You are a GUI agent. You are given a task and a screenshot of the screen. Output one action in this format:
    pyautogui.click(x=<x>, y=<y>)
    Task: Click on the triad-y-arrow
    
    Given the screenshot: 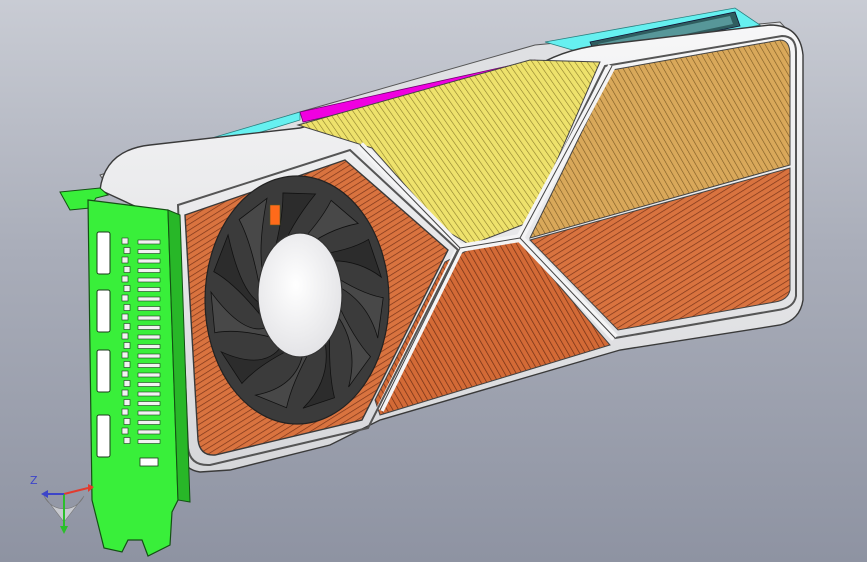 What is the action you would take?
    pyautogui.click(x=64, y=530)
    